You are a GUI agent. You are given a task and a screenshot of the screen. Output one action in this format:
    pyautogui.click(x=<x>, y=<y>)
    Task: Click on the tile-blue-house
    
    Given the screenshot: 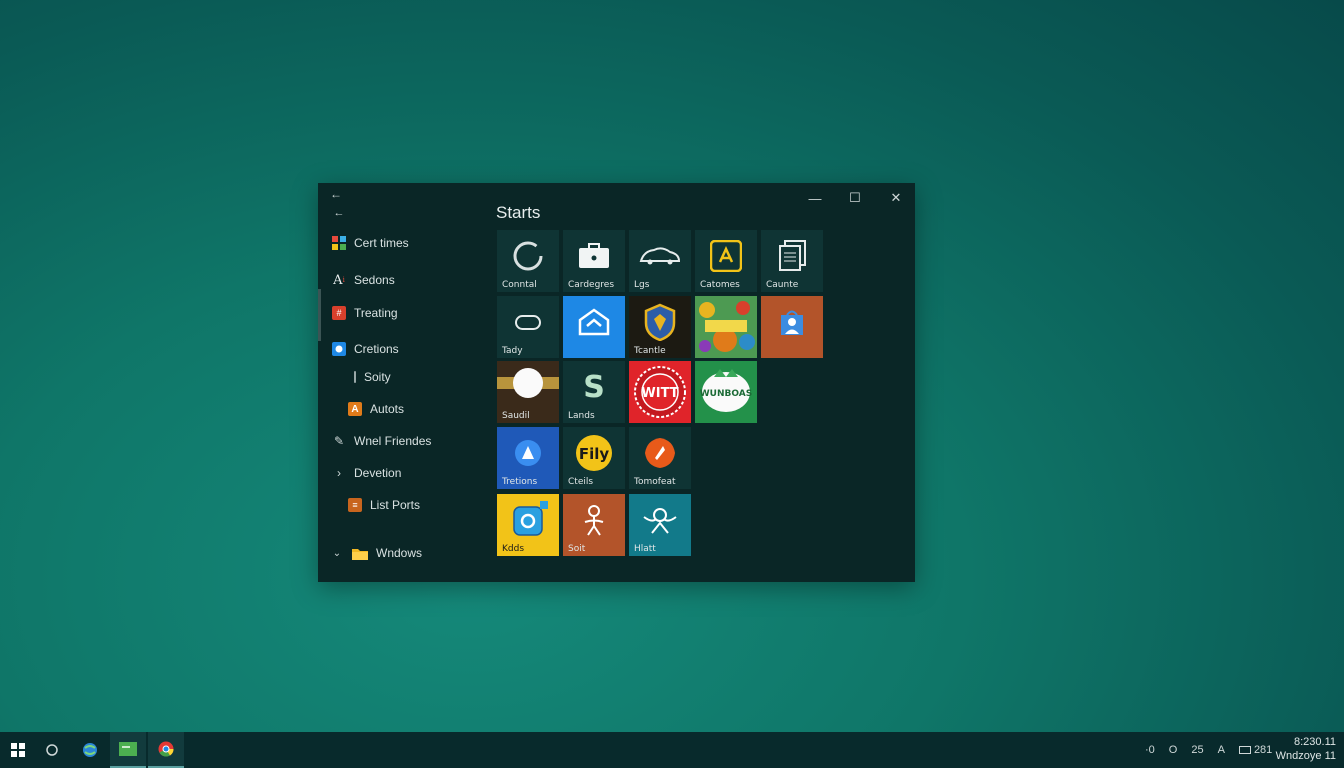 What is the action you would take?
    pyautogui.click(x=594, y=327)
    